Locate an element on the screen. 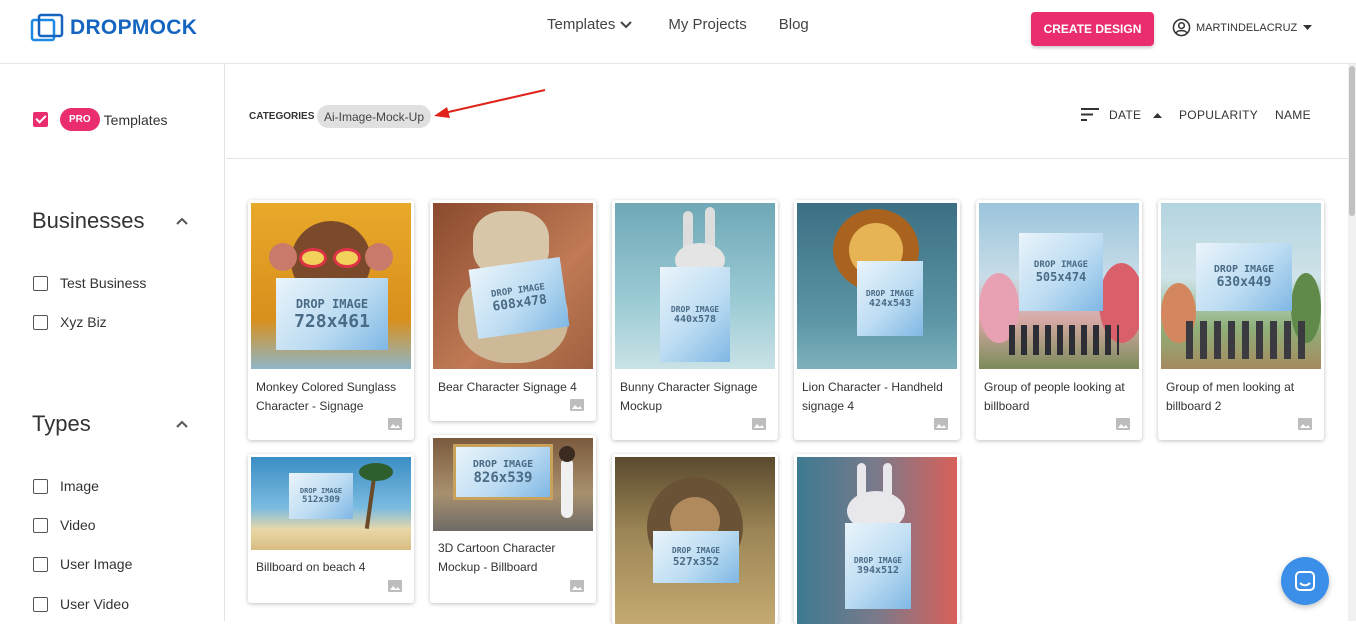  main-nav: Templates My Projects Blog is located at coordinates (678, 24).